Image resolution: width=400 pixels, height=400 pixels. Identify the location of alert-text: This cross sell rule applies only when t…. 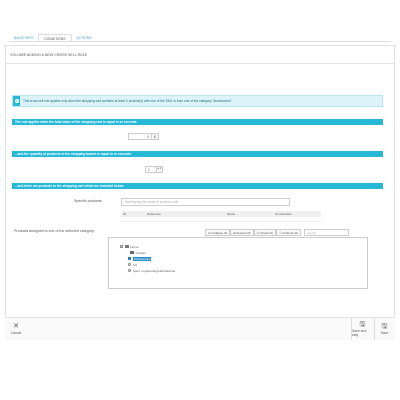
(127, 101).